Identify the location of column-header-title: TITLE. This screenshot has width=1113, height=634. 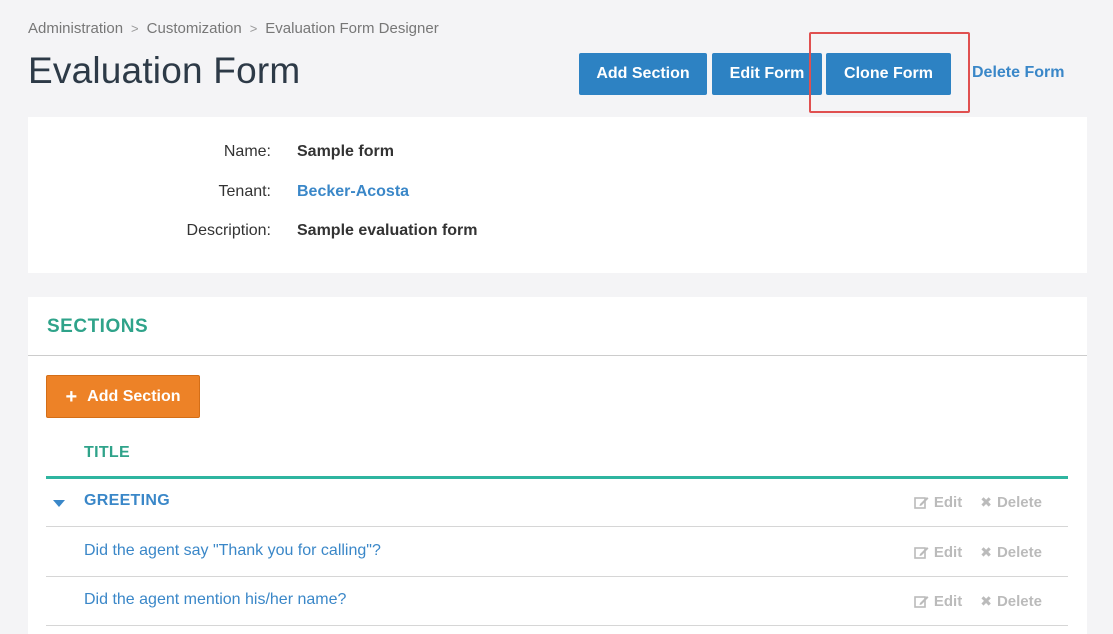
(107, 453).